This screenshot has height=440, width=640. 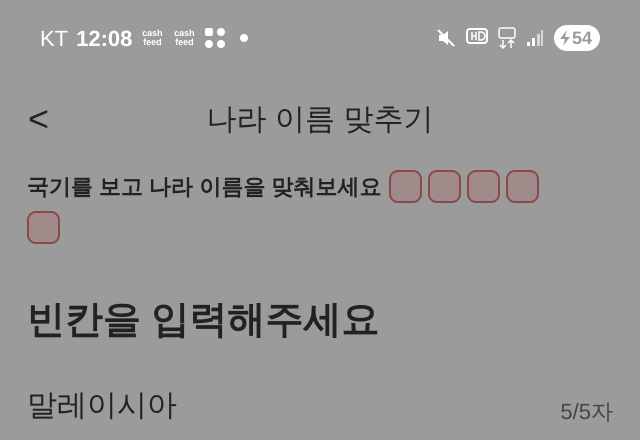 What do you see at coordinates (320, 120) in the screenshot?
I see `page-title: 나라 이름 맞추기` at bounding box center [320, 120].